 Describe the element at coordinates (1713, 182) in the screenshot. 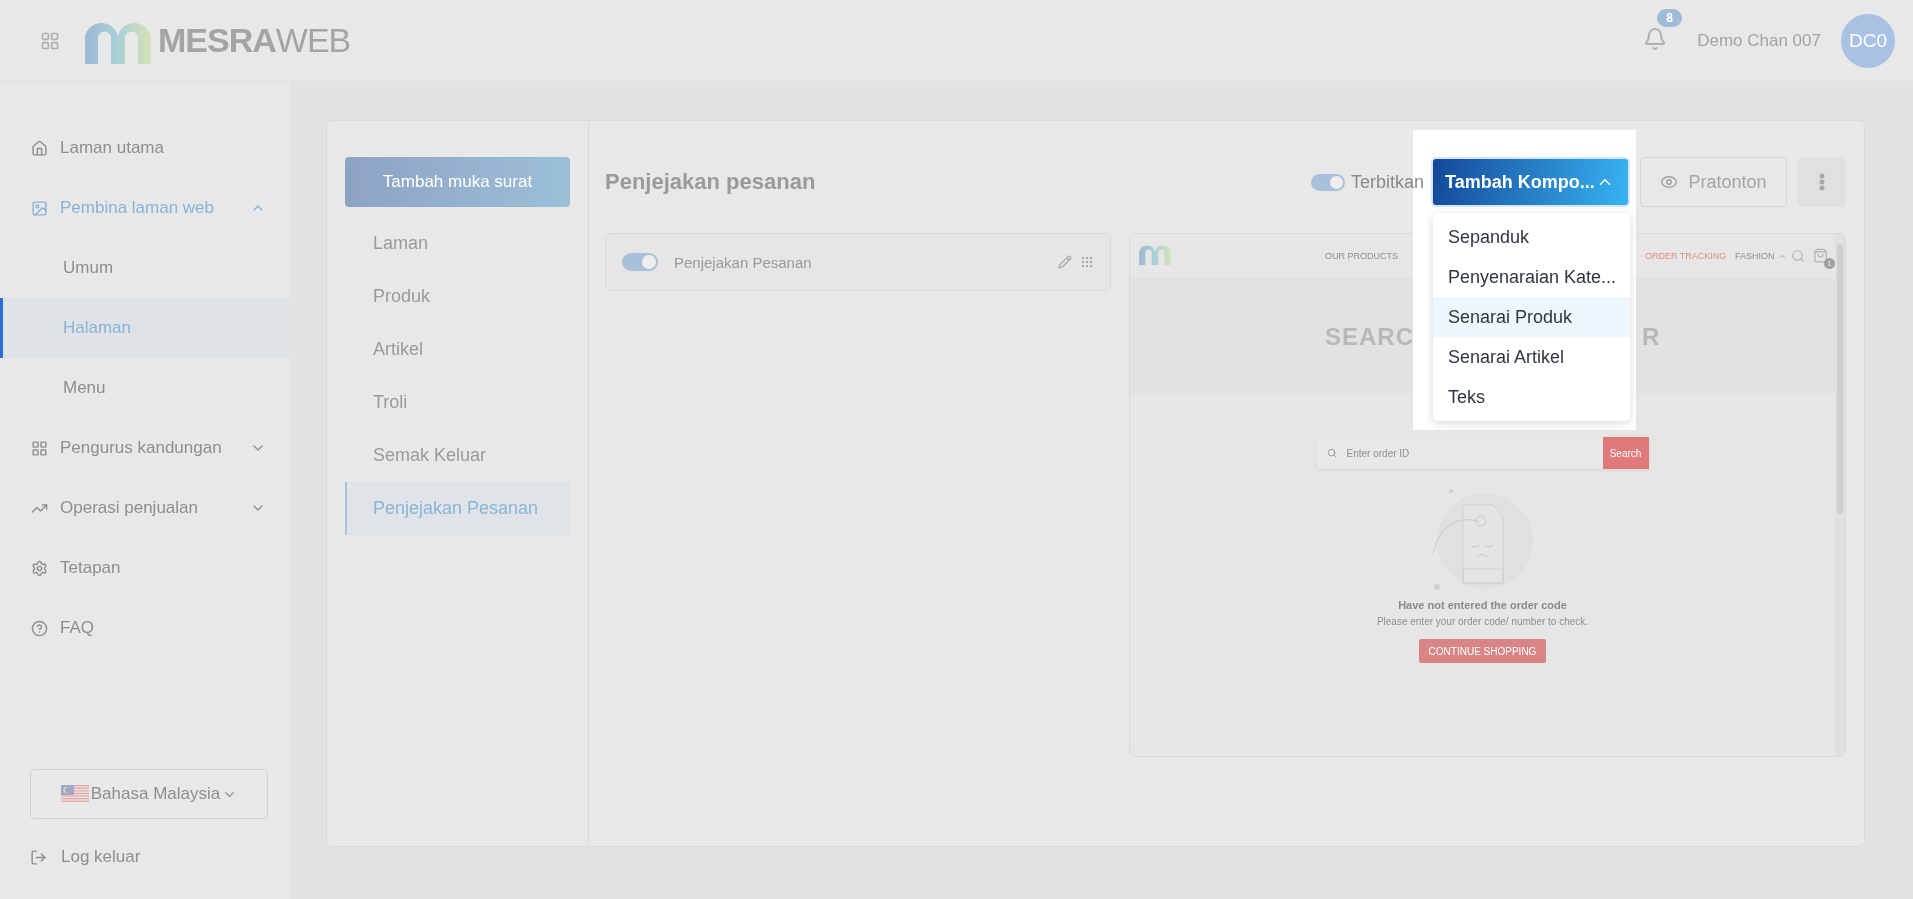

I see `preview-button: Pratonton` at that location.